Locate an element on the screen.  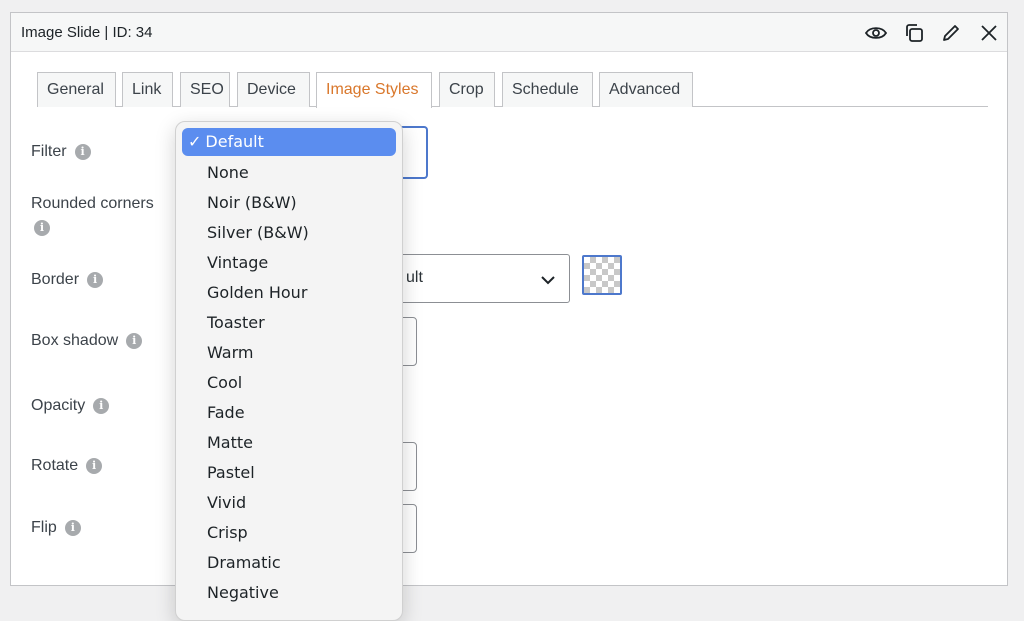
filter-option-cool: Cool is located at coordinates (289, 383).